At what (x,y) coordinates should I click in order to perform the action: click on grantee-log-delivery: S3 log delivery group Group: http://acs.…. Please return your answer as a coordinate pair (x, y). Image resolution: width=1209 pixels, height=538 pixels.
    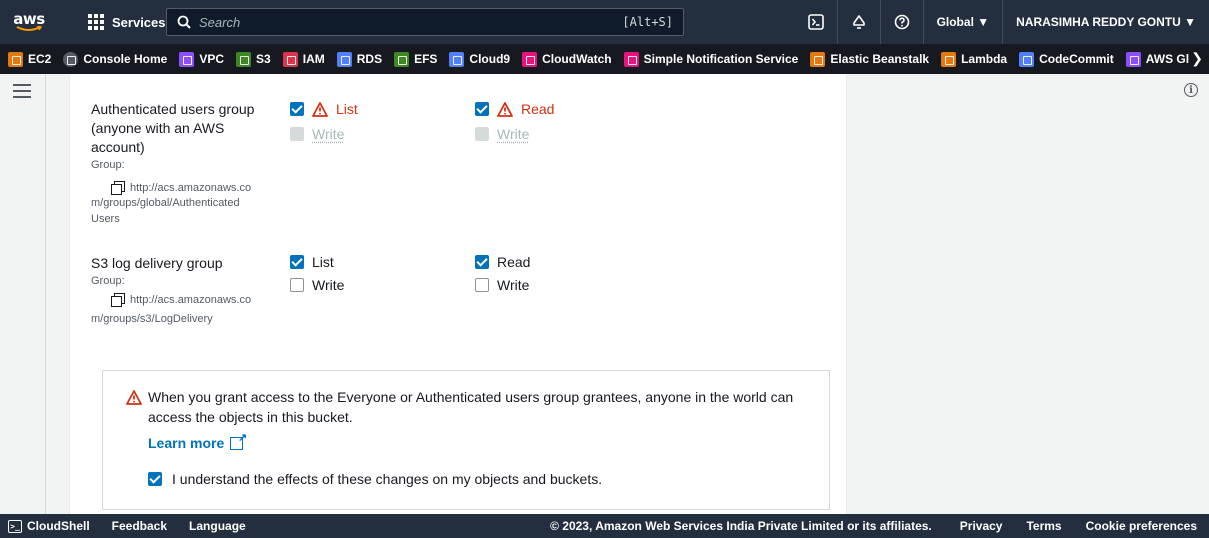
    Looking at the image, I should click on (183, 290).